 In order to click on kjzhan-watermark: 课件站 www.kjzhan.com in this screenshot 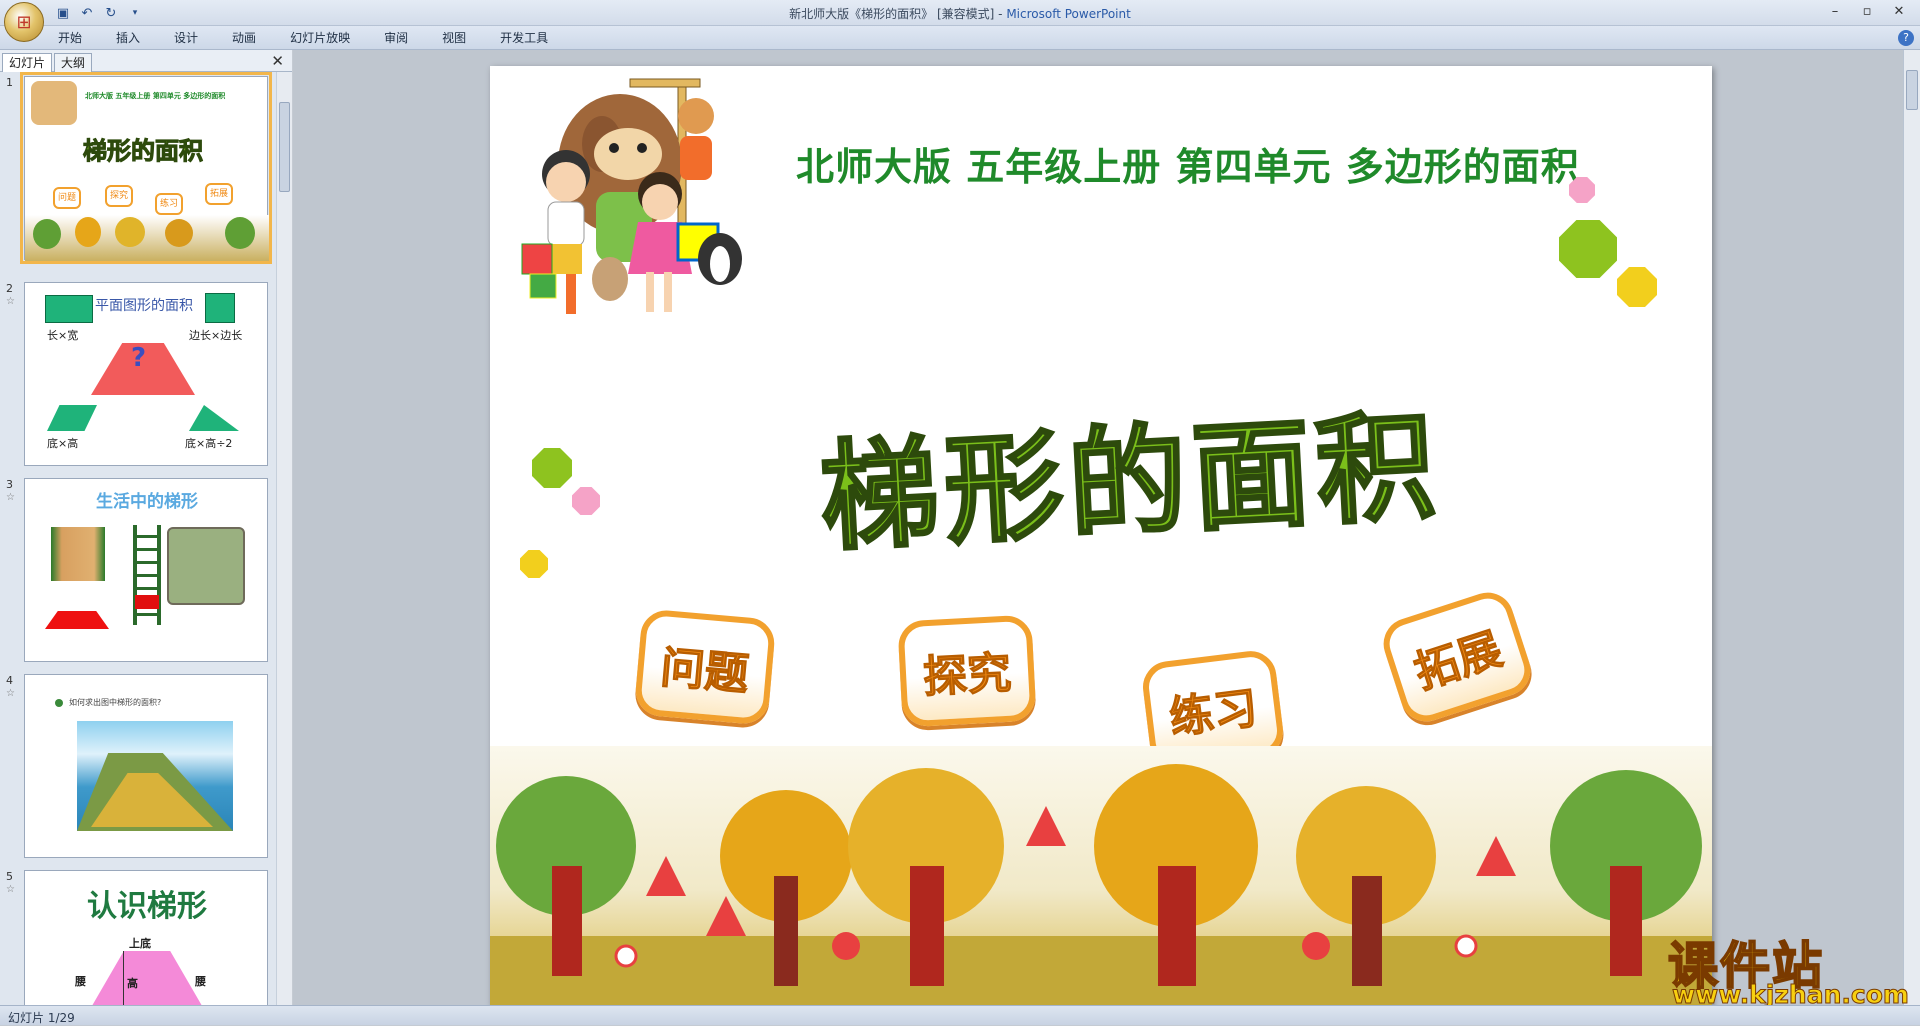, I will do `click(1788, 968)`.